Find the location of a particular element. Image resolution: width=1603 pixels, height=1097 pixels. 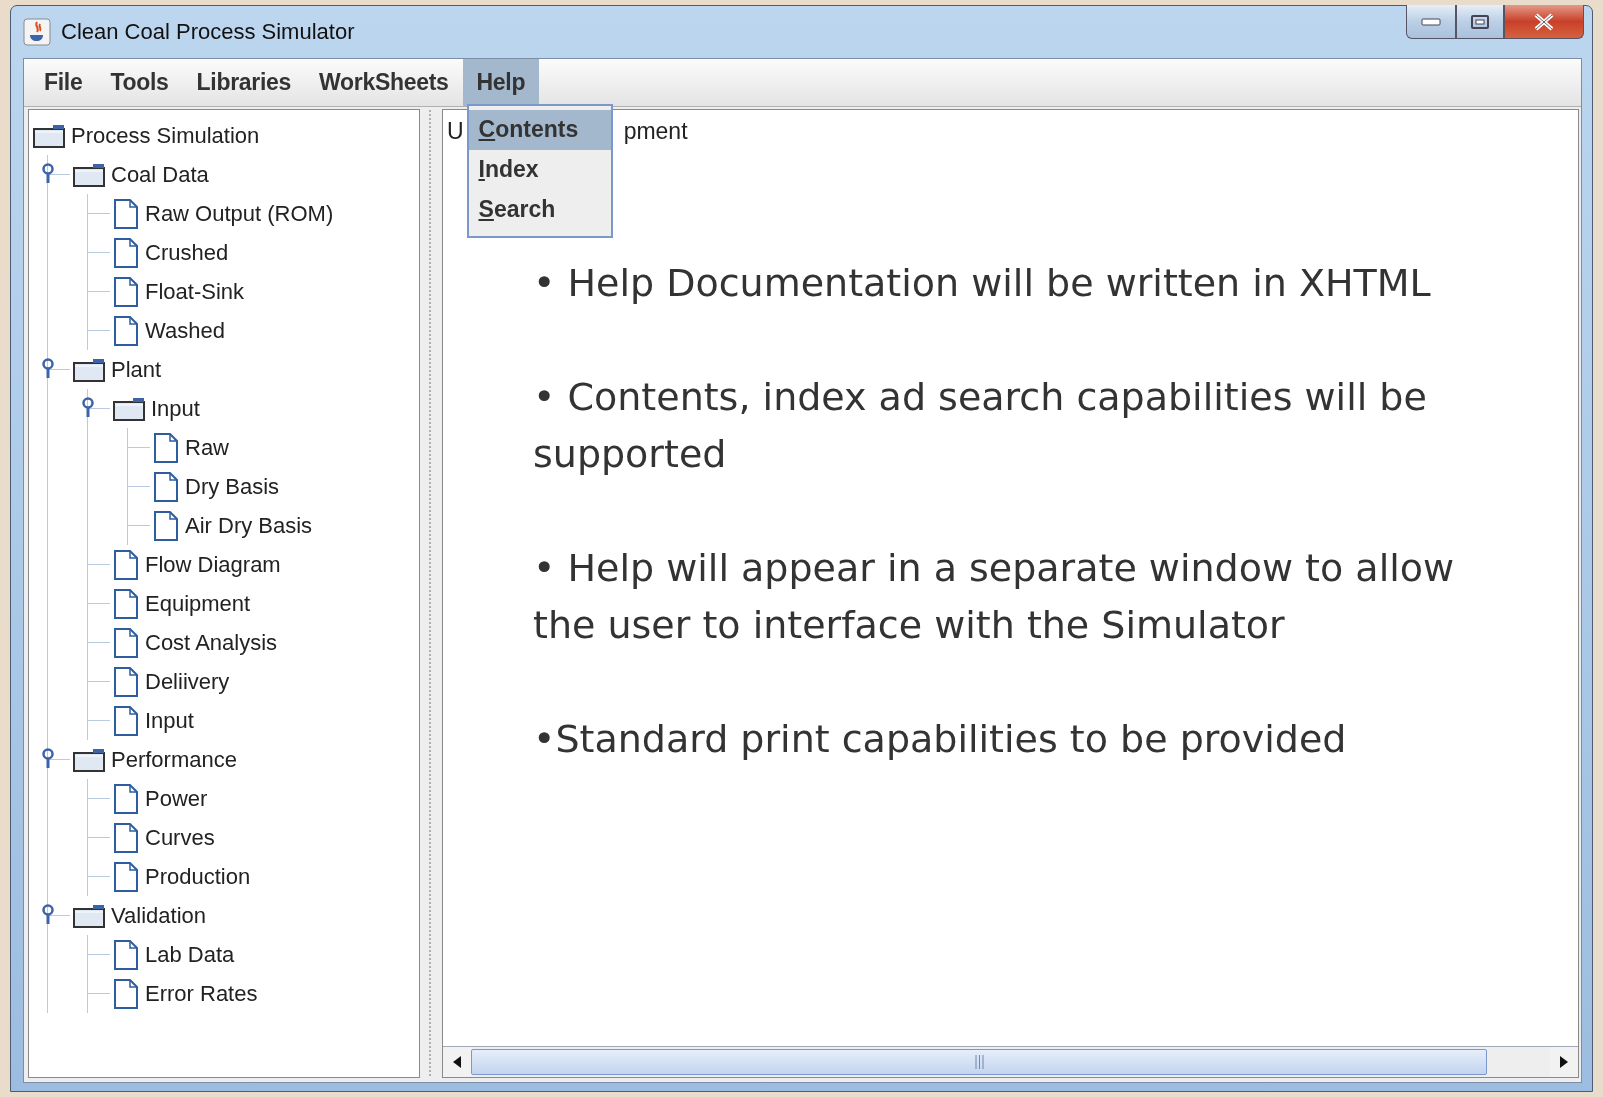

minimize-button is located at coordinates (1431, 22).